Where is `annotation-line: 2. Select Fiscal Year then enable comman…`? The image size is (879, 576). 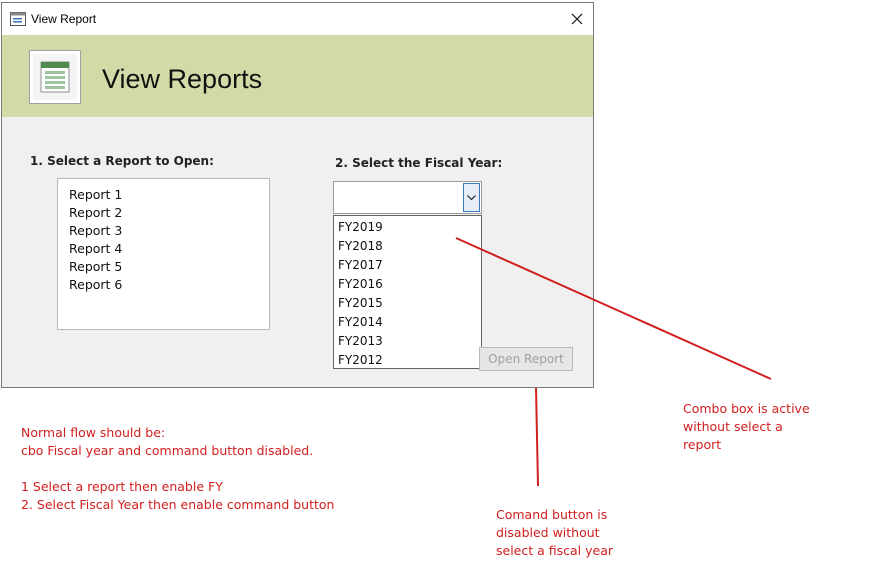
annotation-line: 2. Select Fiscal Year then enable comman… is located at coordinates (178, 504).